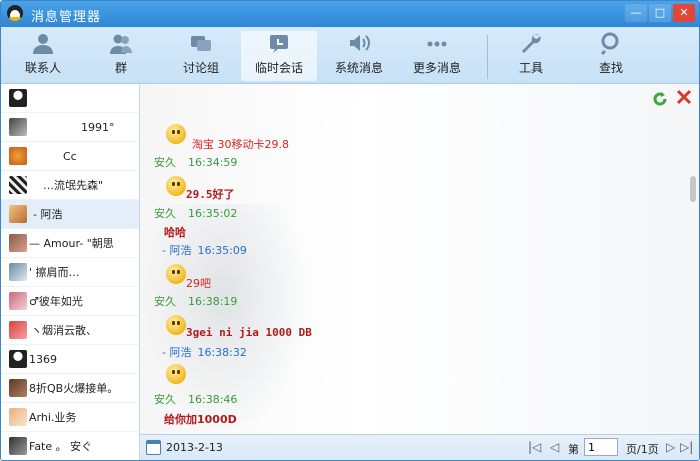 Image resolution: width=700 pixels, height=461 pixels. What do you see at coordinates (64, 330) in the screenshot?
I see `contact-name: ヽ烟消云散、` at bounding box center [64, 330].